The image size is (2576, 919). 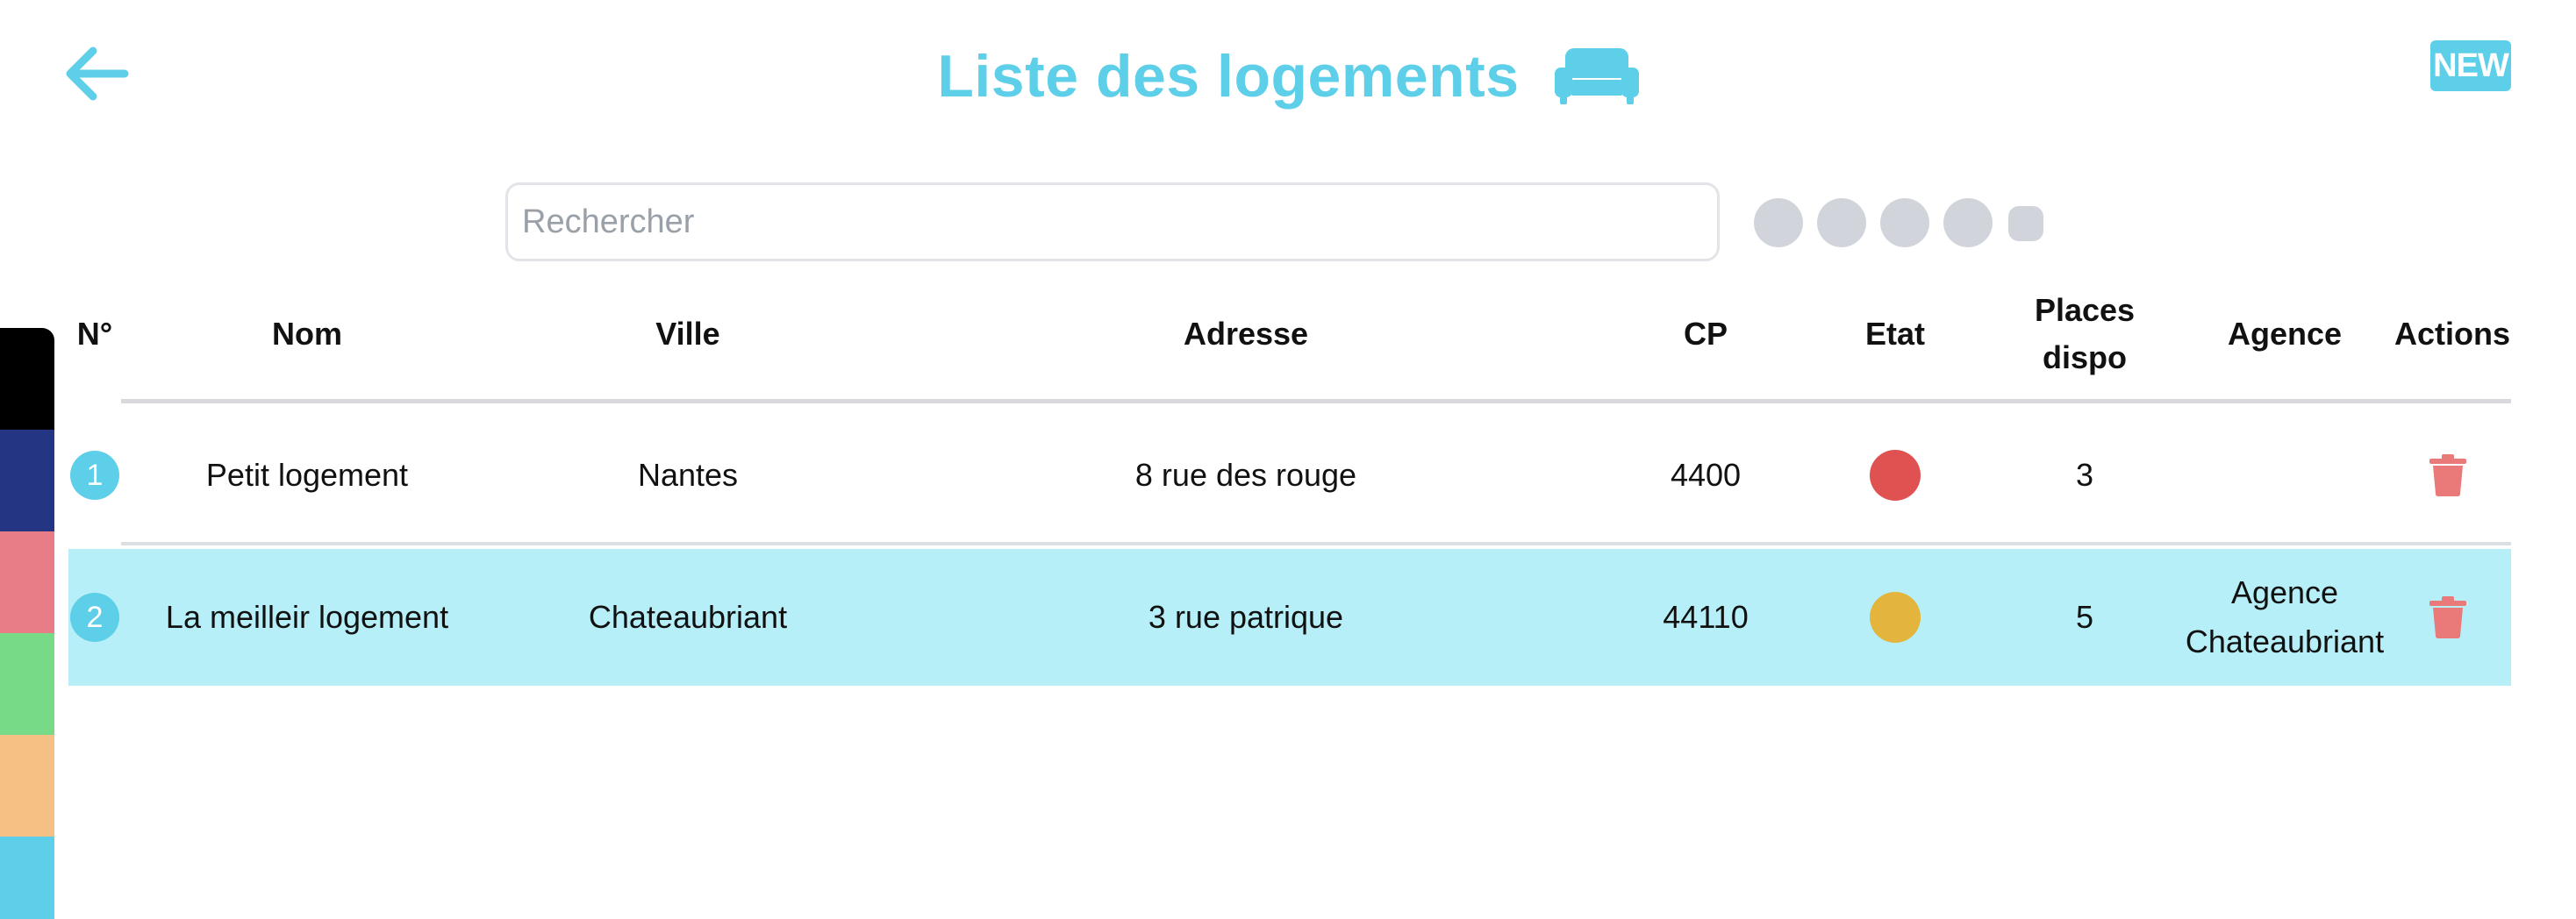 I want to click on search-input, so click(x=1112, y=221).